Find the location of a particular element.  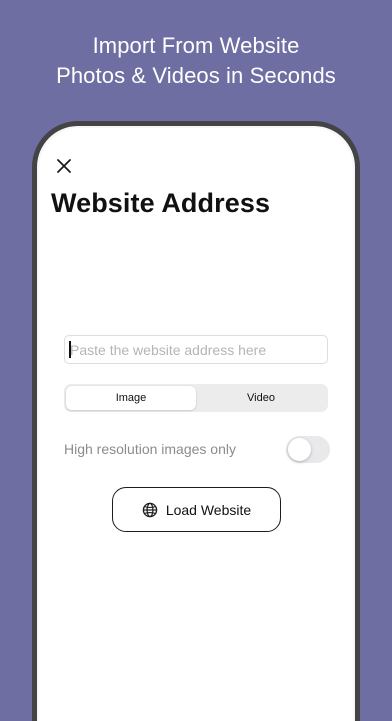

media-type-segmented-control: Image Video is located at coordinates (196, 398).